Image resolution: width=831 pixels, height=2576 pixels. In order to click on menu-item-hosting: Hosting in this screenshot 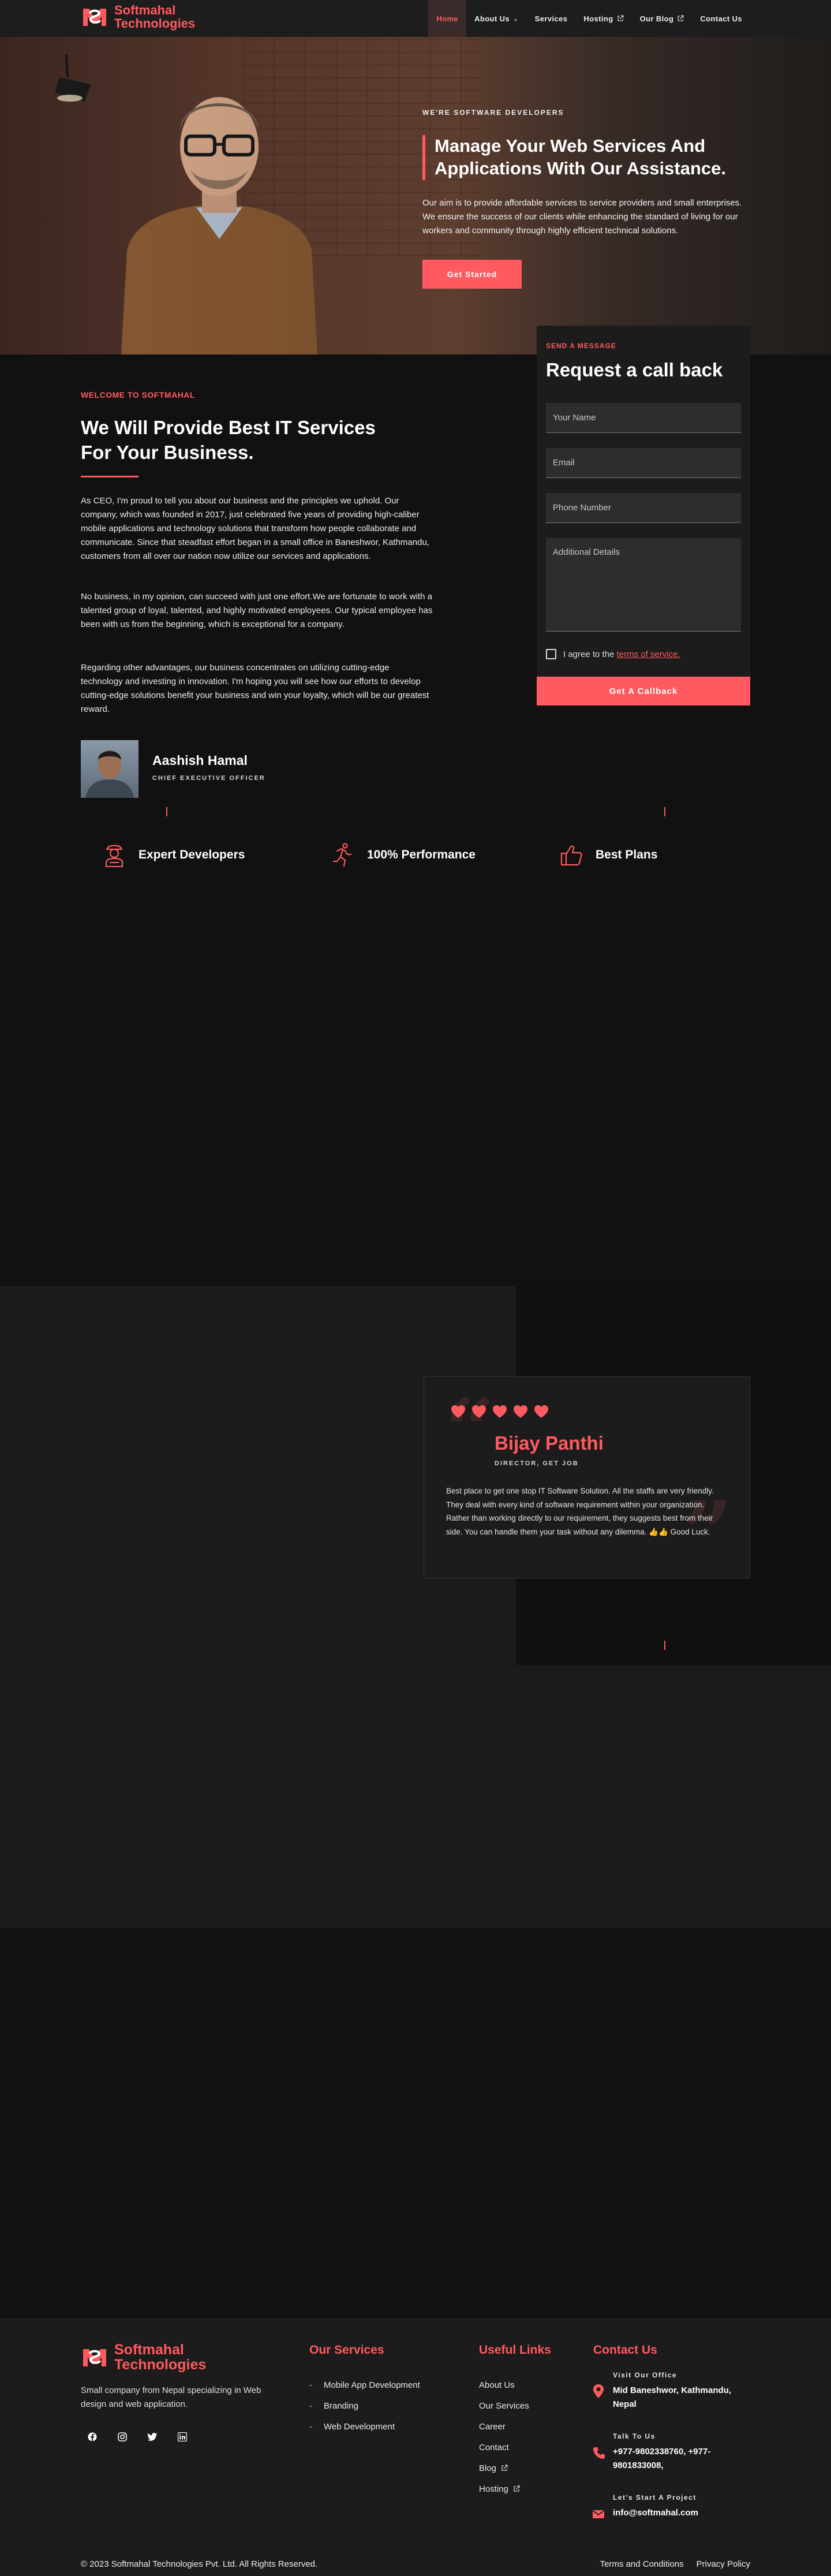, I will do `click(603, 18)`.